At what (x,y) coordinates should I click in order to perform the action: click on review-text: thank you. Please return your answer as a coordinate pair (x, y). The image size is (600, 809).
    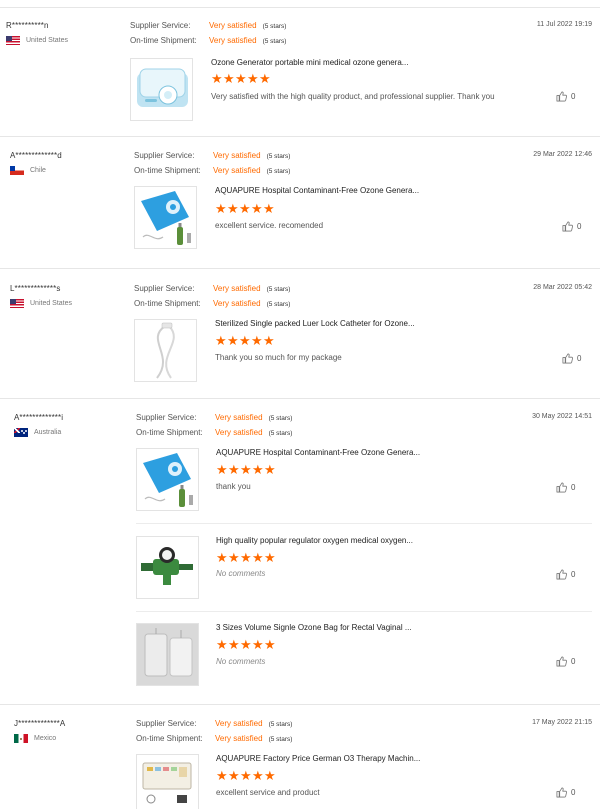
    Looking at the image, I should click on (233, 486).